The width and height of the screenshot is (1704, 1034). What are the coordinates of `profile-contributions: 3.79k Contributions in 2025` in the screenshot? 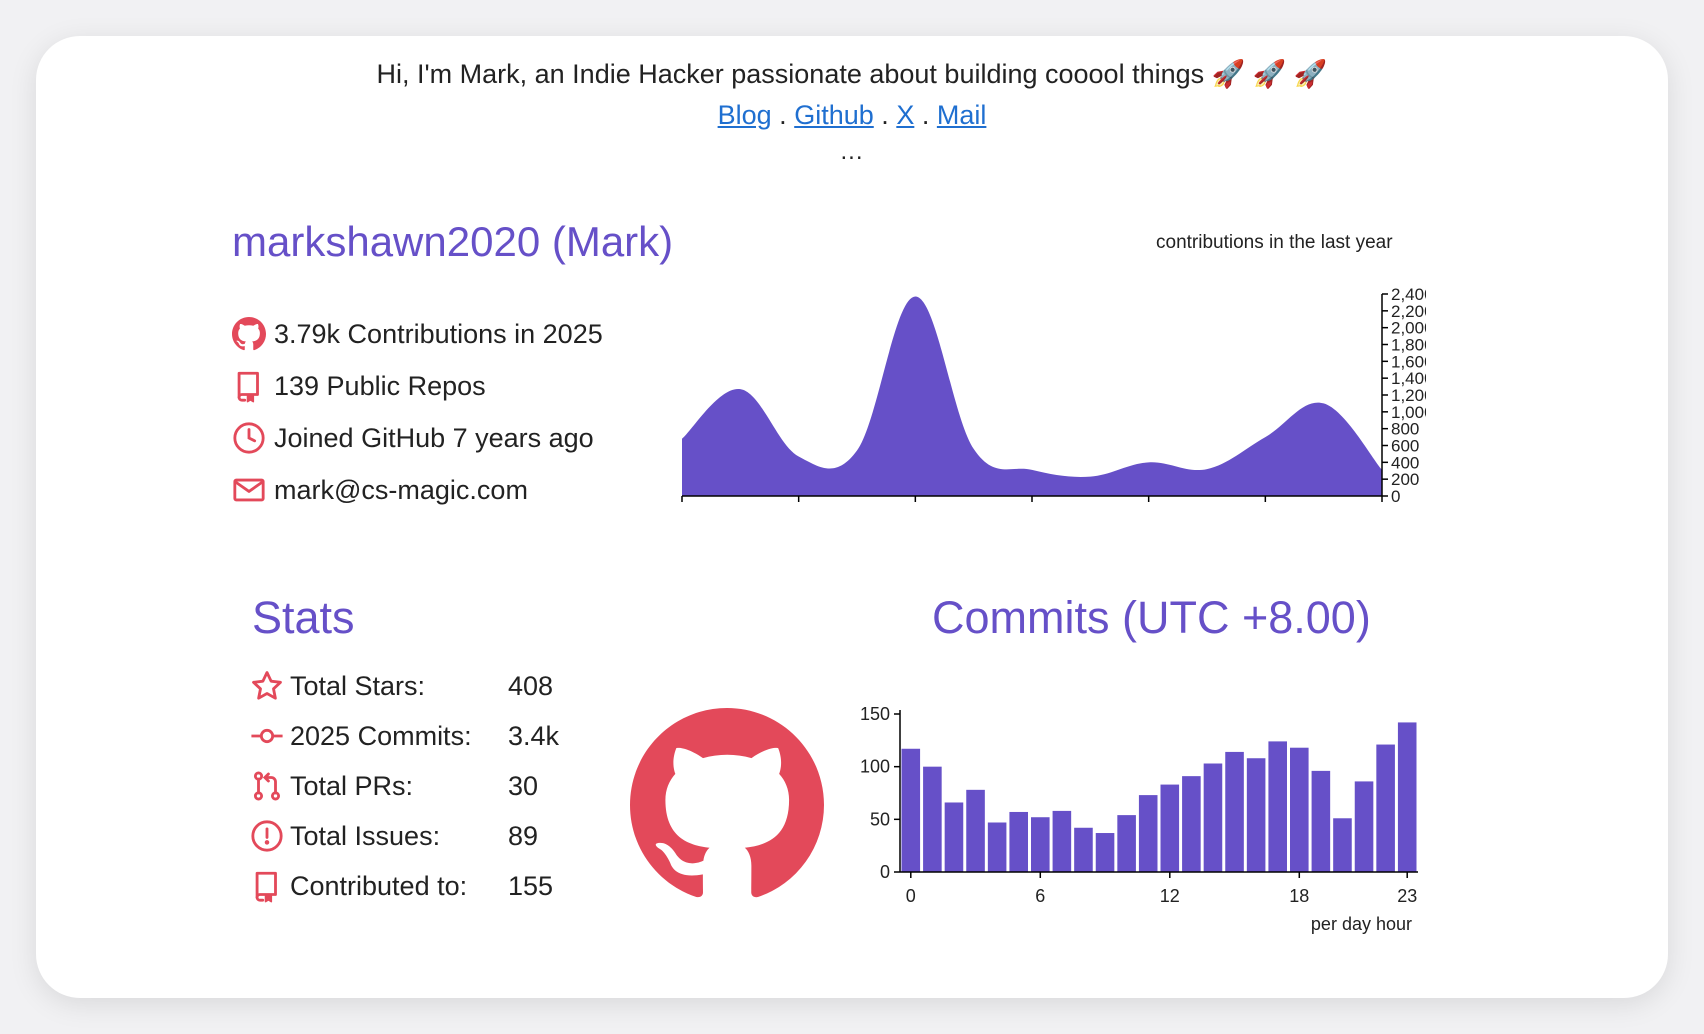 It's located at (442, 334).